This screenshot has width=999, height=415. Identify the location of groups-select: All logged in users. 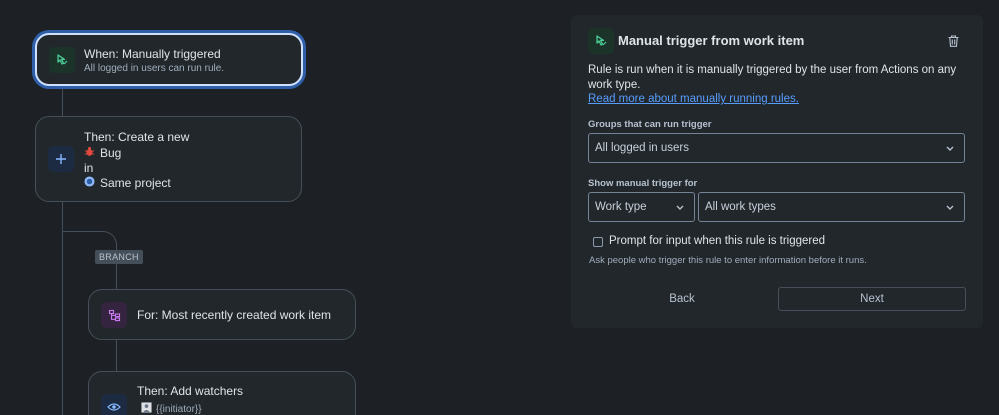
(776, 148).